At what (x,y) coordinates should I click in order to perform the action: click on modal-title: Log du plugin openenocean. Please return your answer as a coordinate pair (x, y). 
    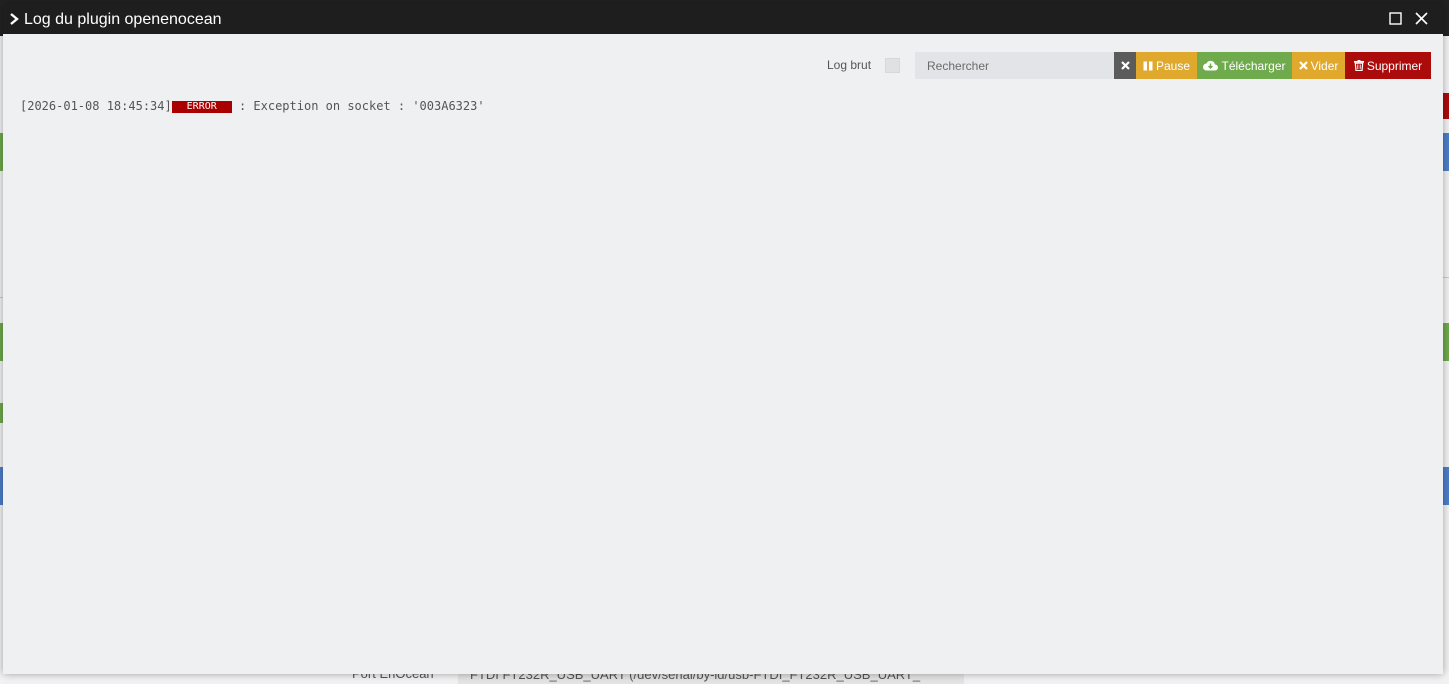
    Looking at the image, I should click on (123, 19).